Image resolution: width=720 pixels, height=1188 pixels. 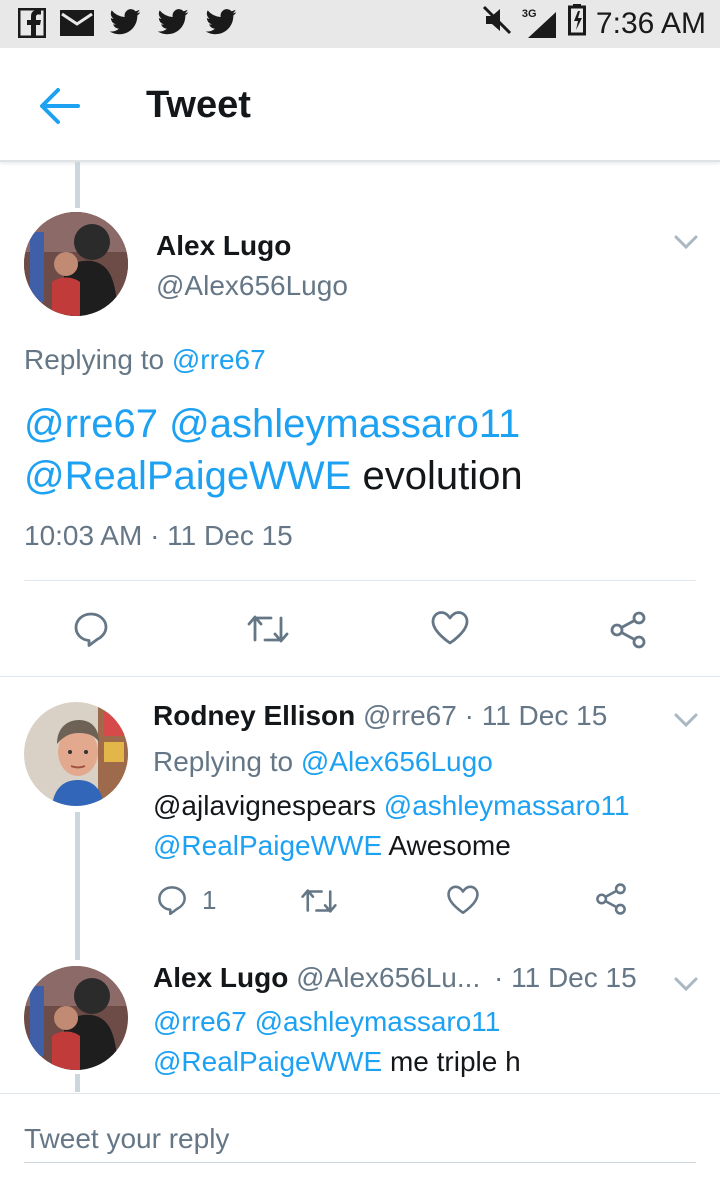 What do you see at coordinates (576, 24) in the screenshot?
I see `battery-icon` at bounding box center [576, 24].